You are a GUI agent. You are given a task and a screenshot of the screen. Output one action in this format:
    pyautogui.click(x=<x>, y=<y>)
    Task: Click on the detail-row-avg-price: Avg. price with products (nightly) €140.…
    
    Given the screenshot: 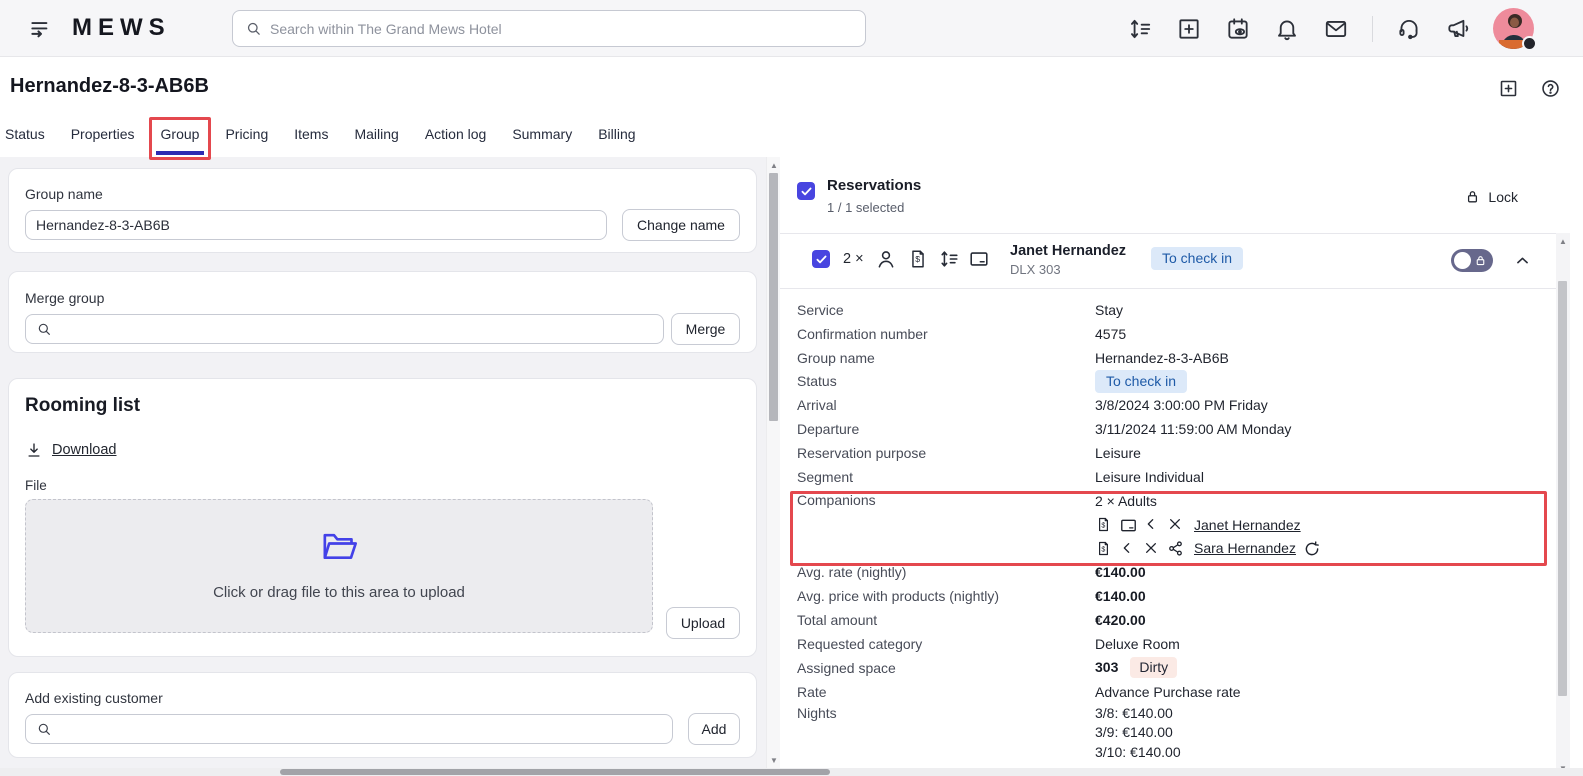 What is the action you would take?
    pyautogui.click(x=971, y=596)
    